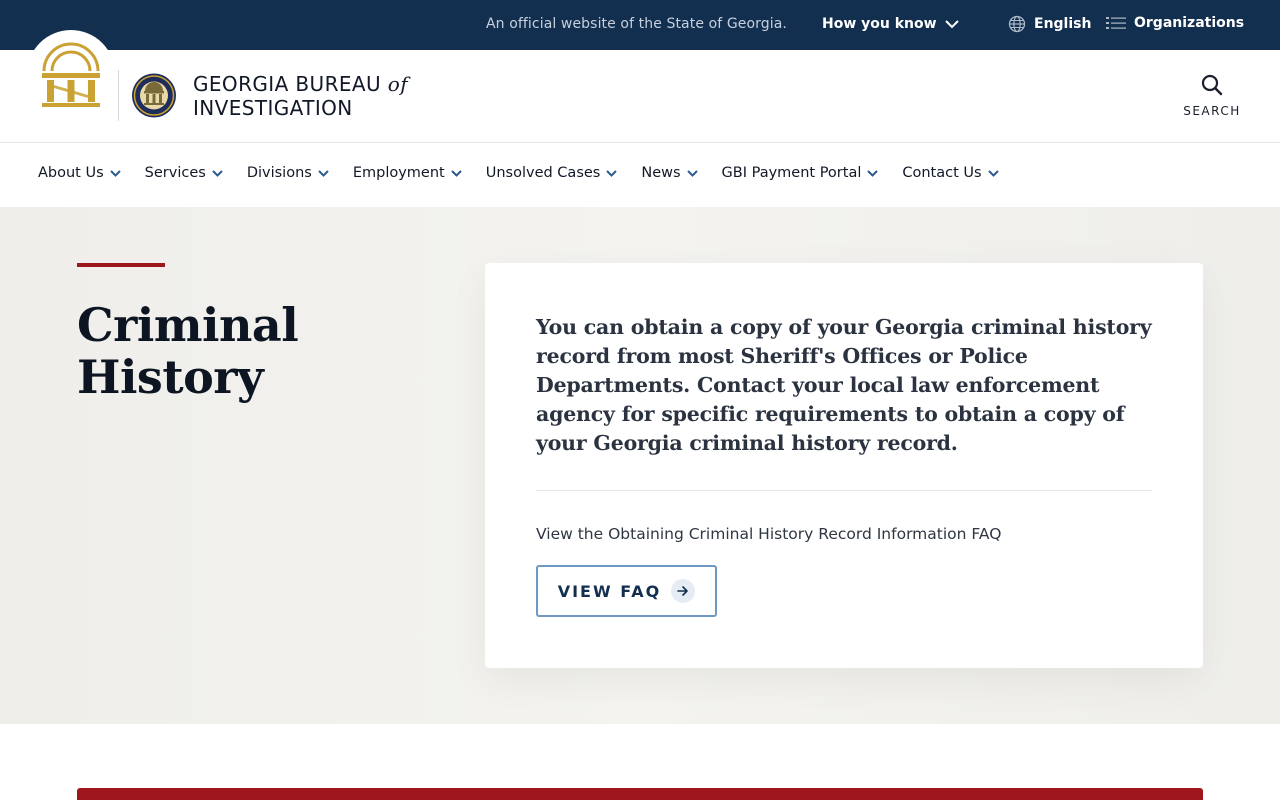  I want to click on search-button: SEARCH, so click(1212, 96).